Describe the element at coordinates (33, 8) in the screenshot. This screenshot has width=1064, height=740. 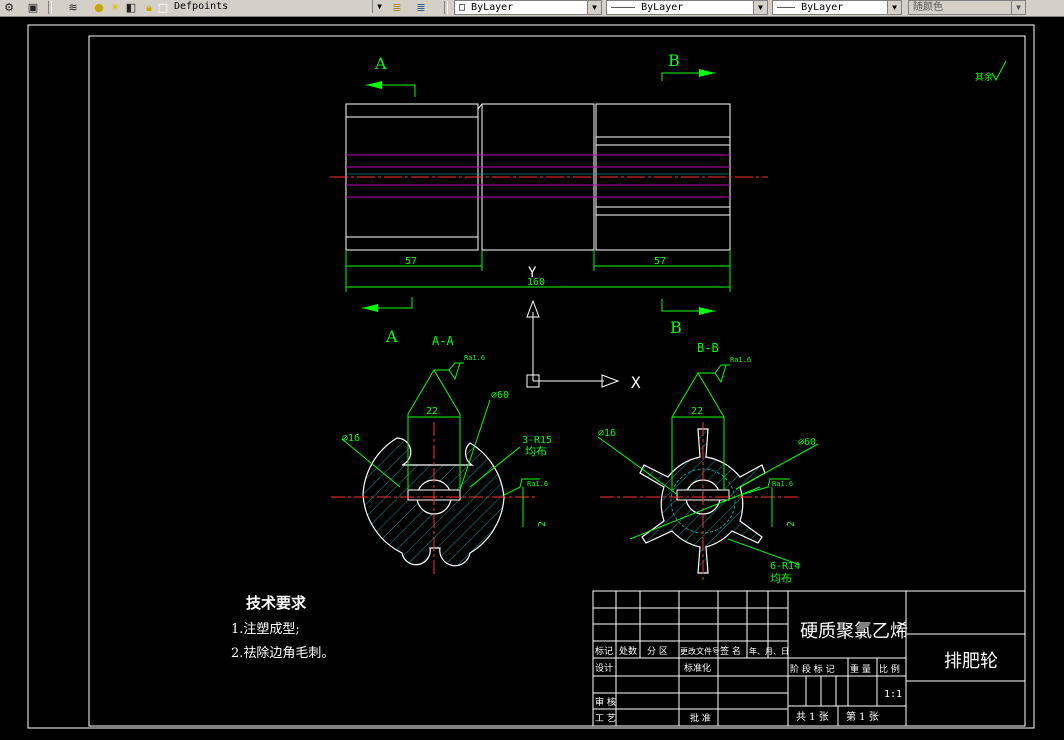
I see `make-current-layer-icon: ▣` at that location.